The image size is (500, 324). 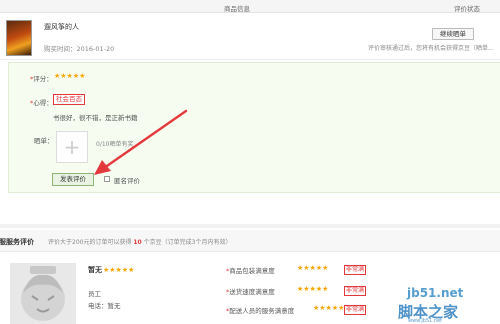 I want to click on book-cover-image, so click(x=19, y=38).